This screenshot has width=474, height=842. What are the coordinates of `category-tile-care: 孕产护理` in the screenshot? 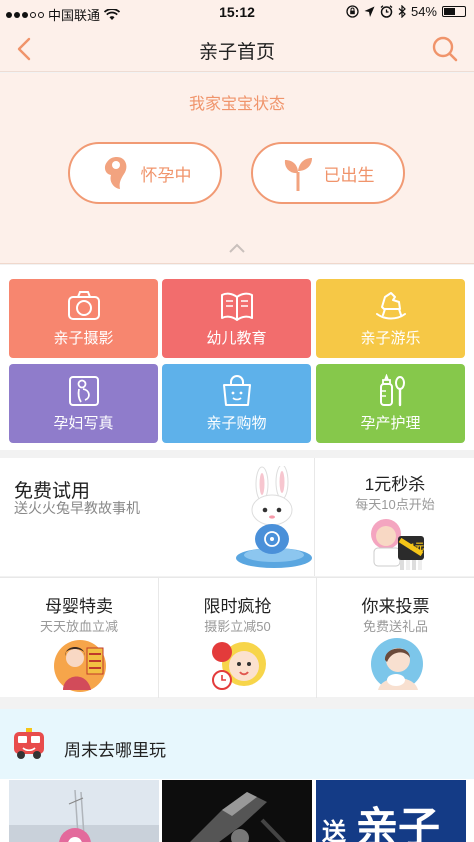 It's located at (390, 403).